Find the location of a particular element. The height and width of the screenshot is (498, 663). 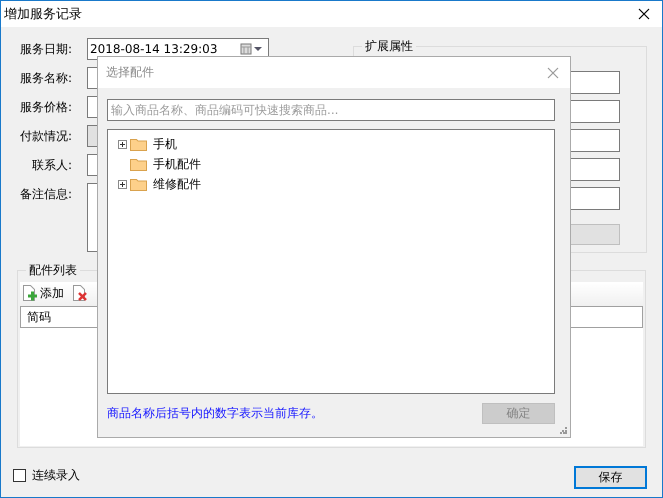

field-label: 备注信息: is located at coordinates (45, 194).